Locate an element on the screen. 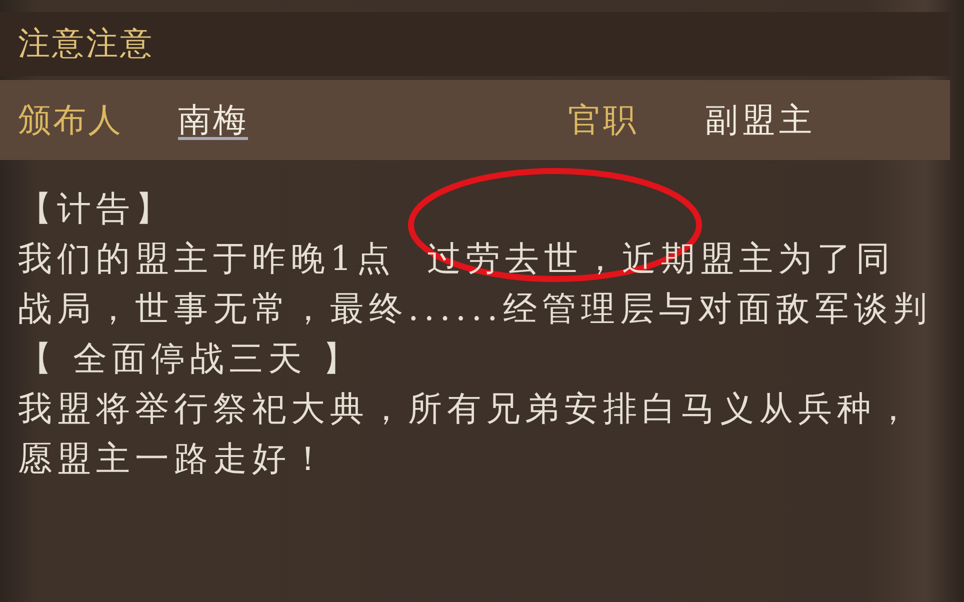  issuer-label: 颁布人 is located at coordinates (71, 119).